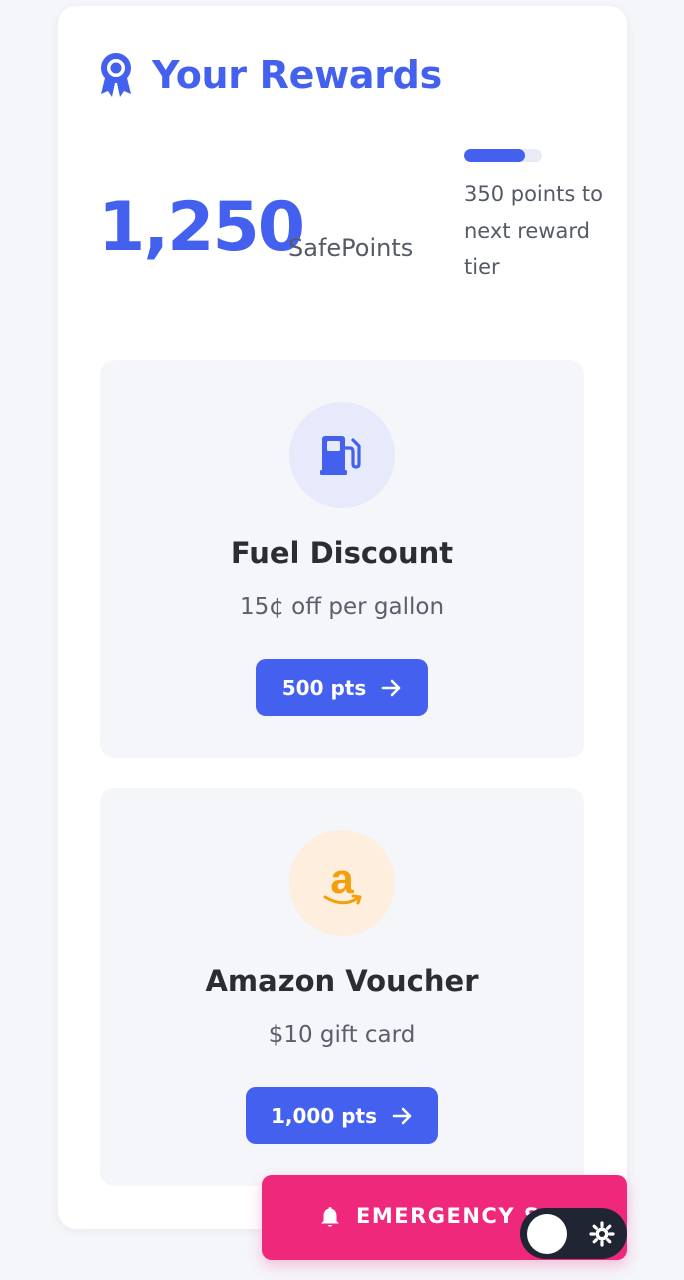 This screenshot has width=684, height=1280. Describe the element at coordinates (324, 687) in the screenshot. I see `redeem-button-label: 500 pts` at that location.